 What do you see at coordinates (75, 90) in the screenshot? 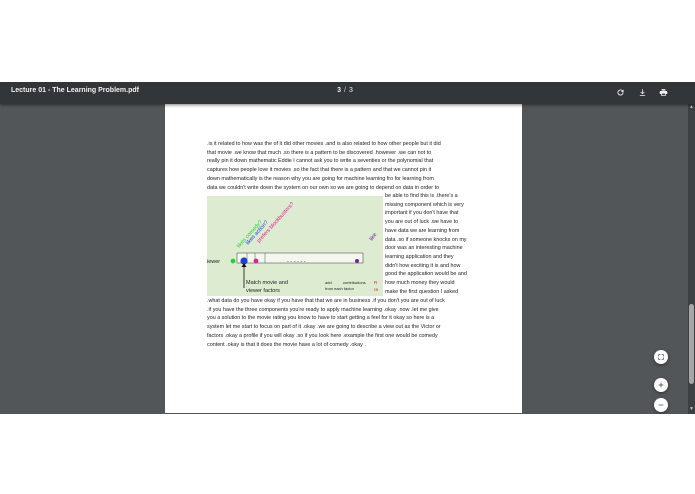
I see `document-title: Lecture 01 - The Learning Problem.pdf` at bounding box center [75, 90].